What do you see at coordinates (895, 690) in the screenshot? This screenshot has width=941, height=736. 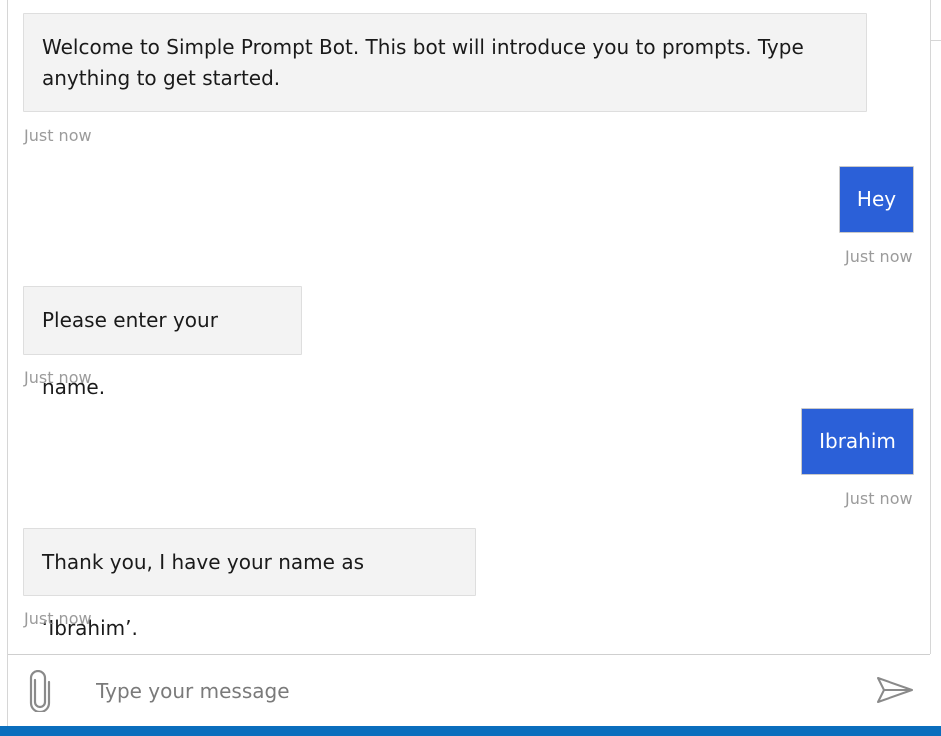 I see `send-icon` at bounding box center [895, 690].